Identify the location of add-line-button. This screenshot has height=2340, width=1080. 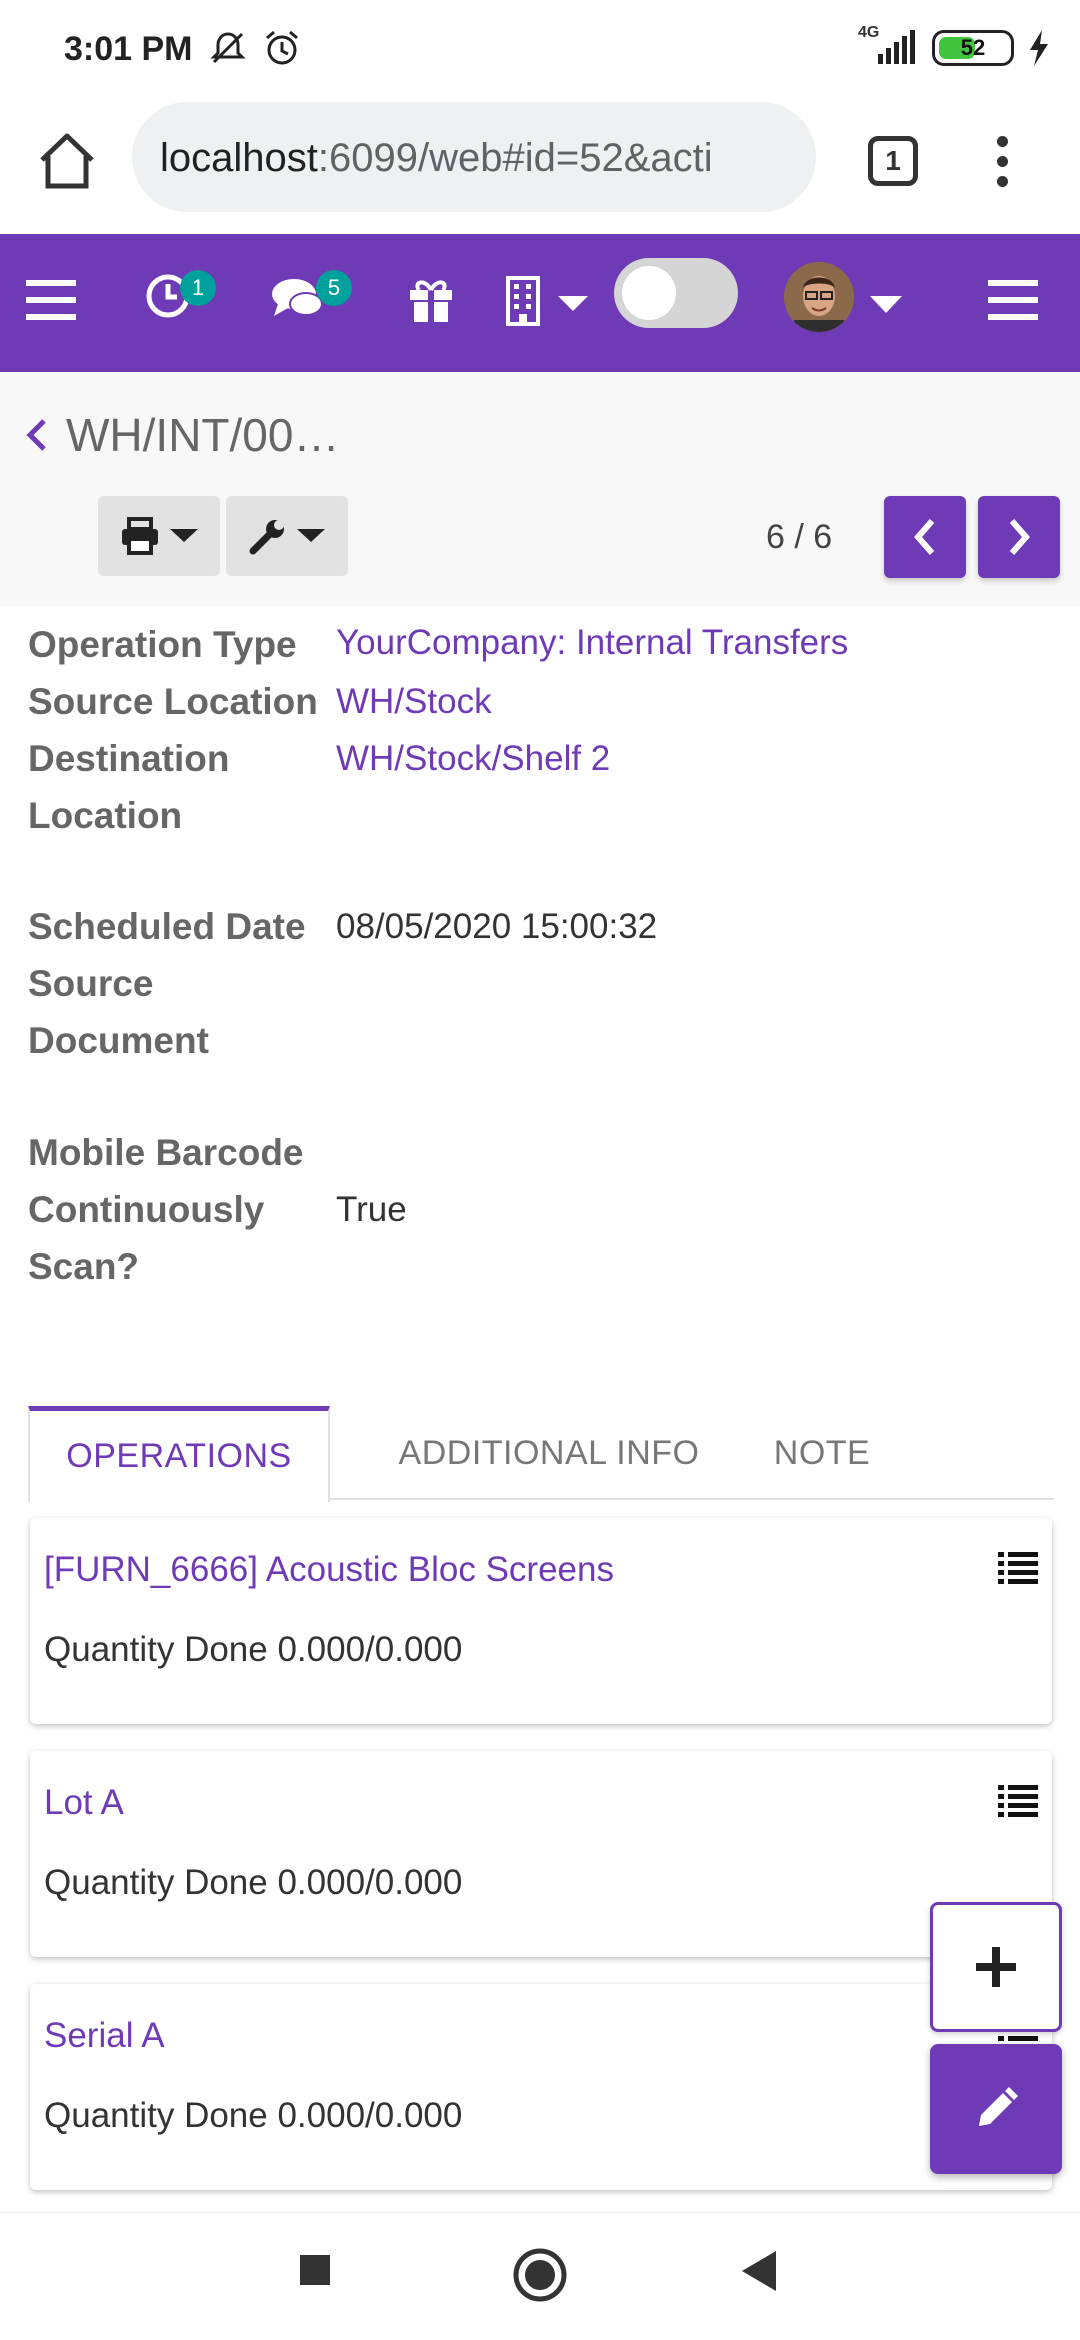
(996, 1967).